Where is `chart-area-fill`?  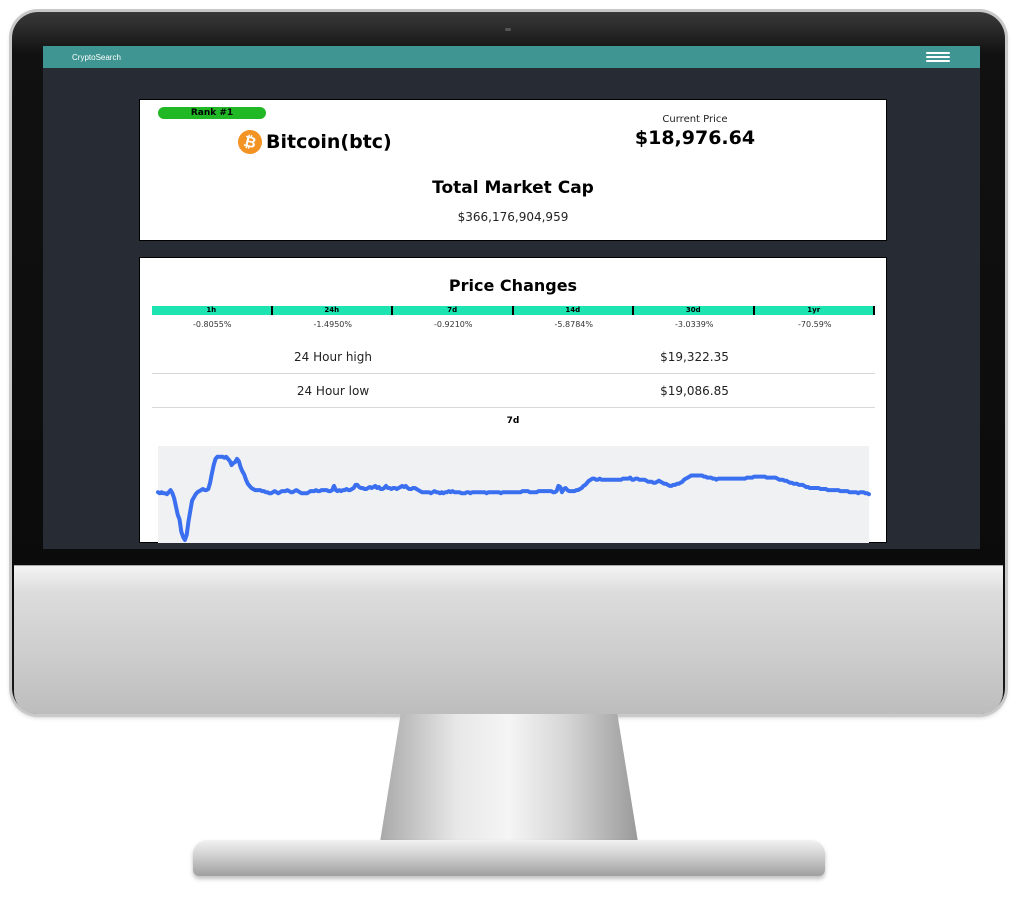 chart-area-fill is located at coordinates (513, 494).